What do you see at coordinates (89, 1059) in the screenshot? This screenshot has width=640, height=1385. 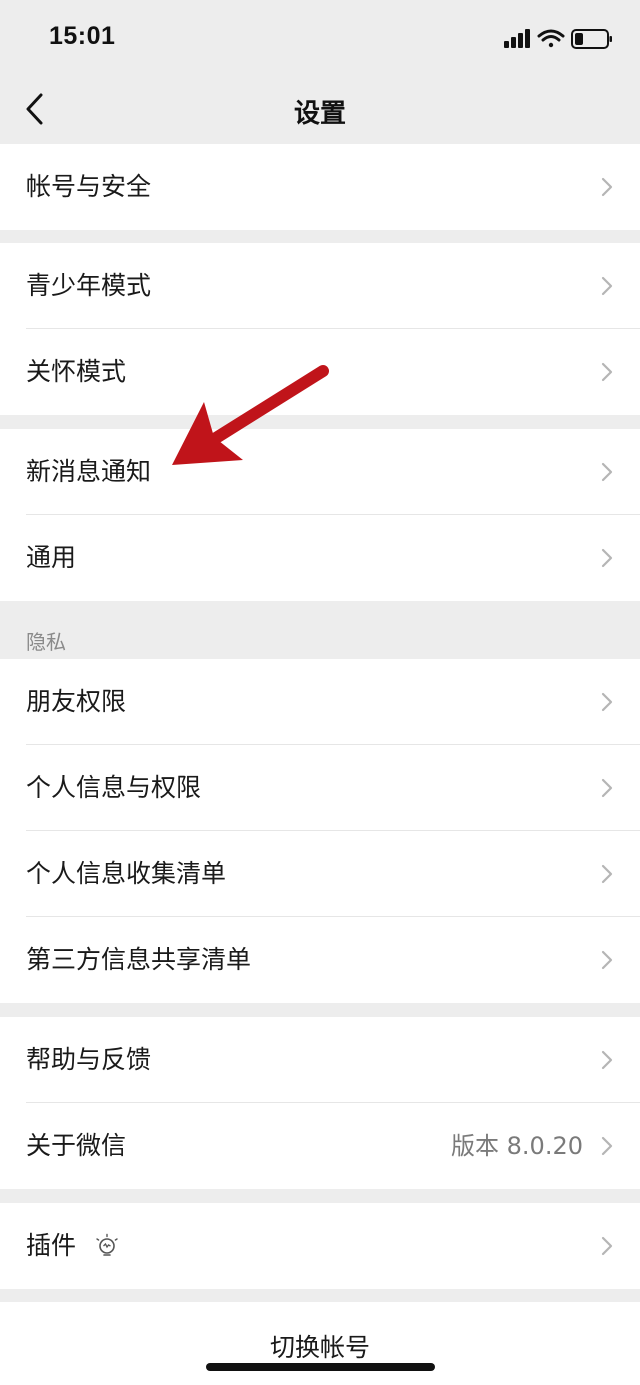 I see `row-label: 帮助与反馈` at bounding box center [89, 1059].